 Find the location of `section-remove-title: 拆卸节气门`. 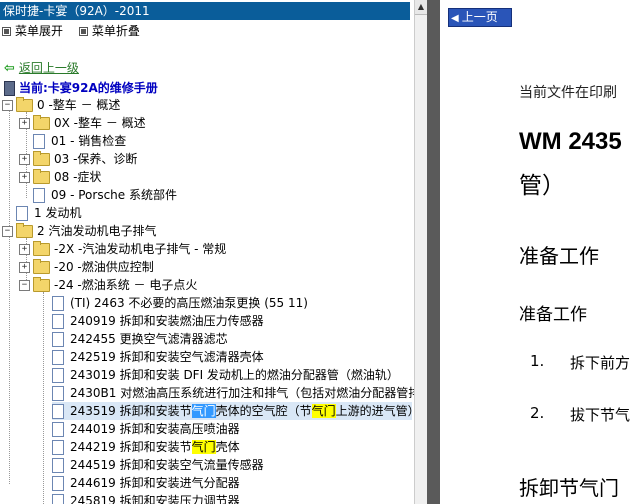

section-remove-title: 拆卸节气门 is located at coordinates (569, 488).